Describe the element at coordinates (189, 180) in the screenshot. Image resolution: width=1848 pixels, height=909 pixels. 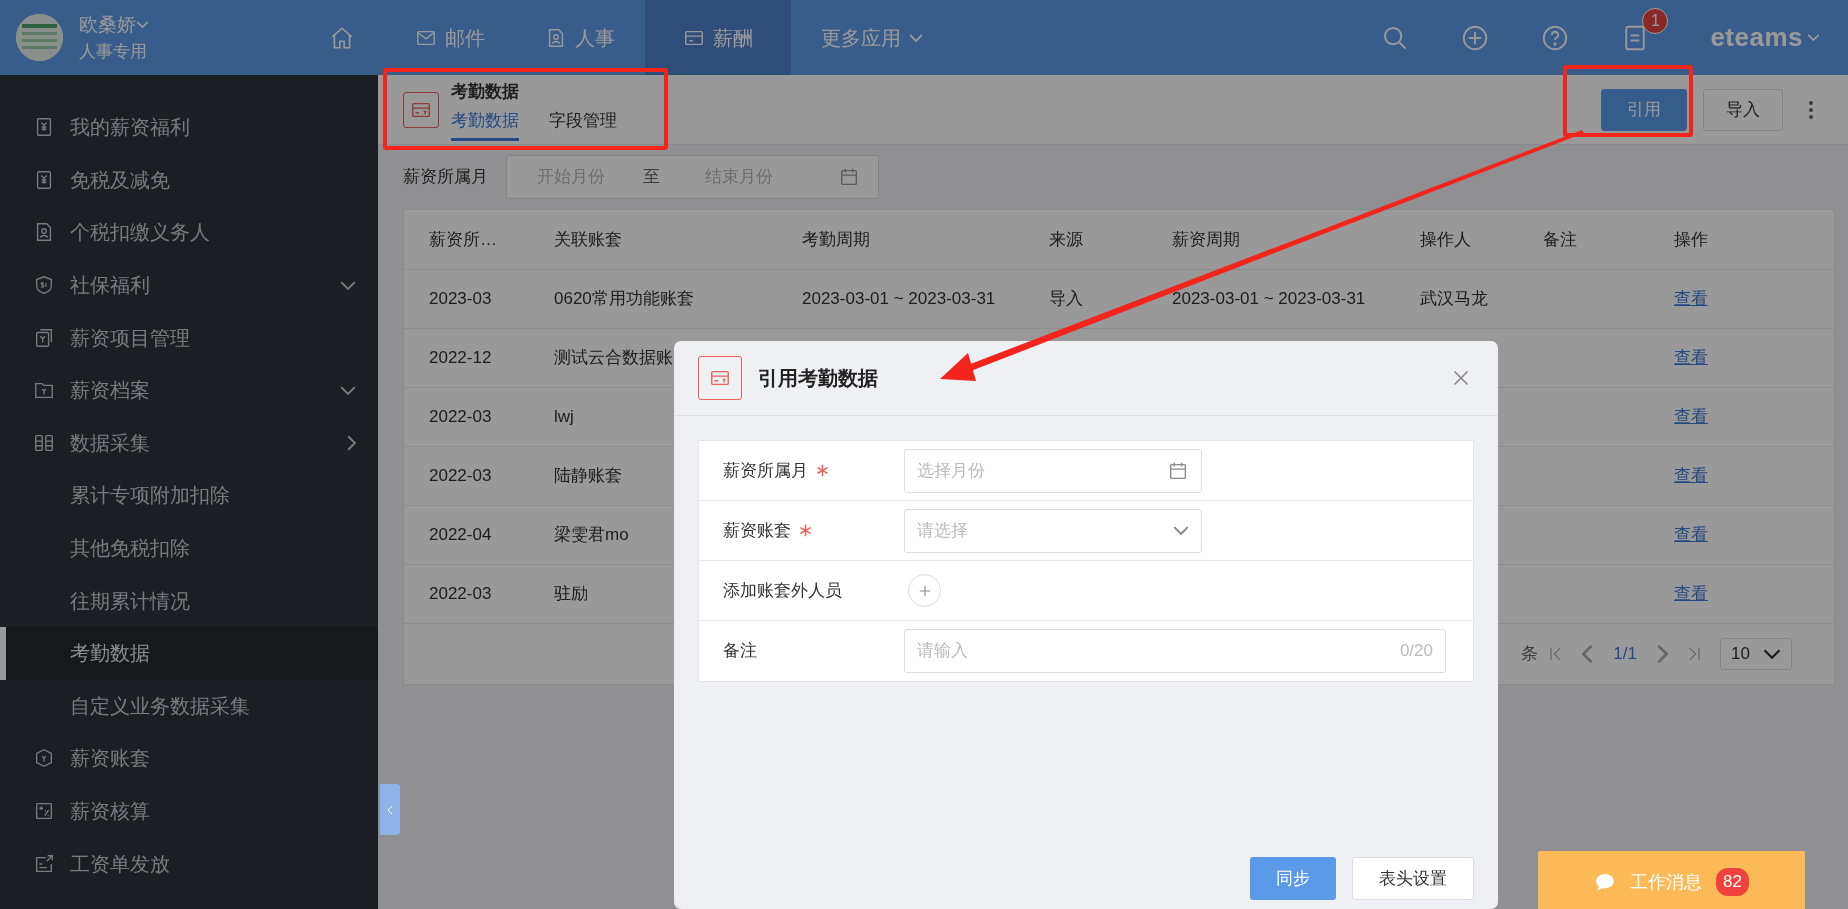
I see `sidebar-item: 免税及减免` at that location.